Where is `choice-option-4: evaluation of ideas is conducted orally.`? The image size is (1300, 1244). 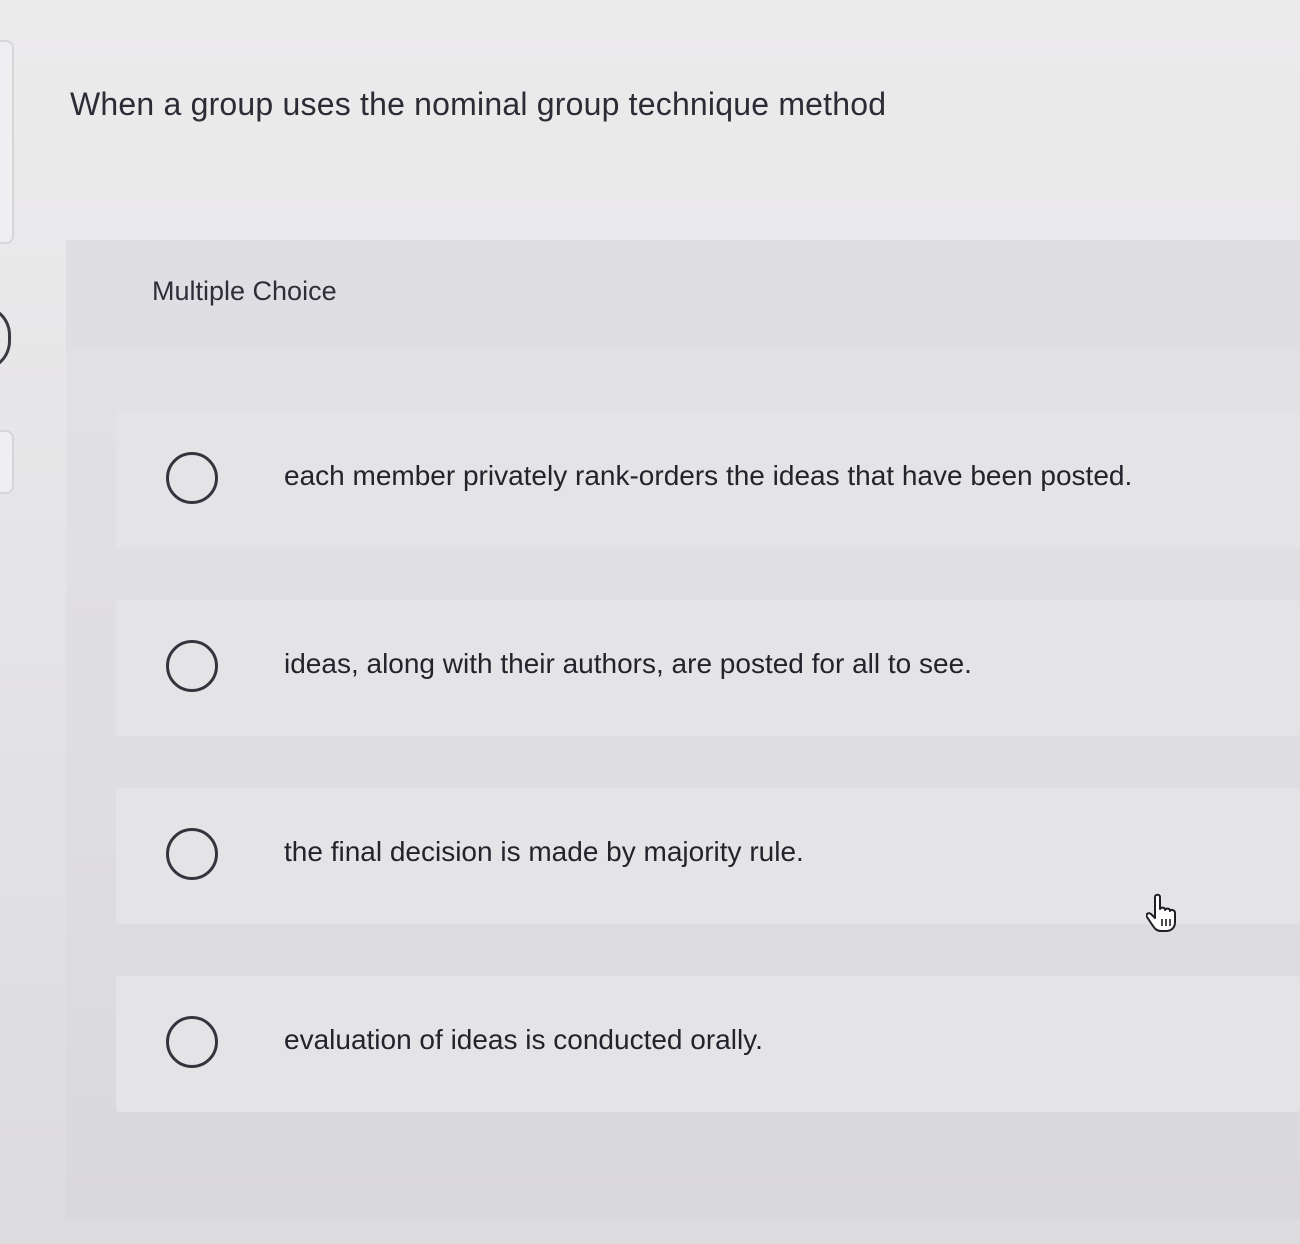
choice-option-4: evaluation of ideas is conducted orally. is located at coordinates (708, 1044).